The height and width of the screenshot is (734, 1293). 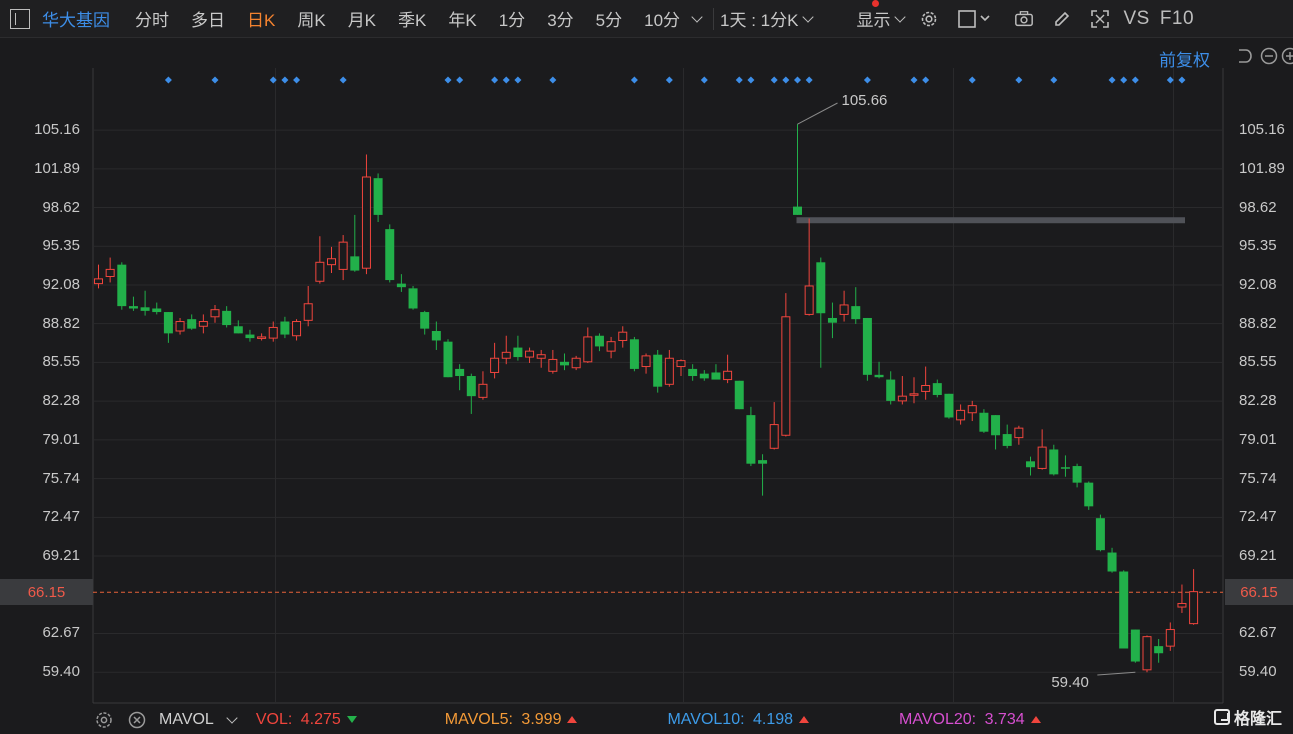 I want to click on y-tick-label-right: 69.21, so click(x=1258, y=555).